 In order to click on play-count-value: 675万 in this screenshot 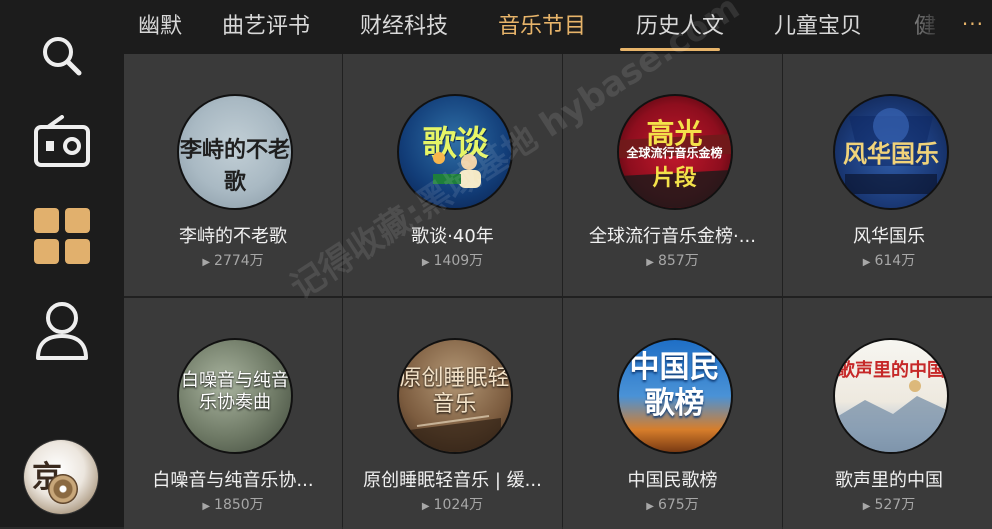, I will do `click(678, 505)`.